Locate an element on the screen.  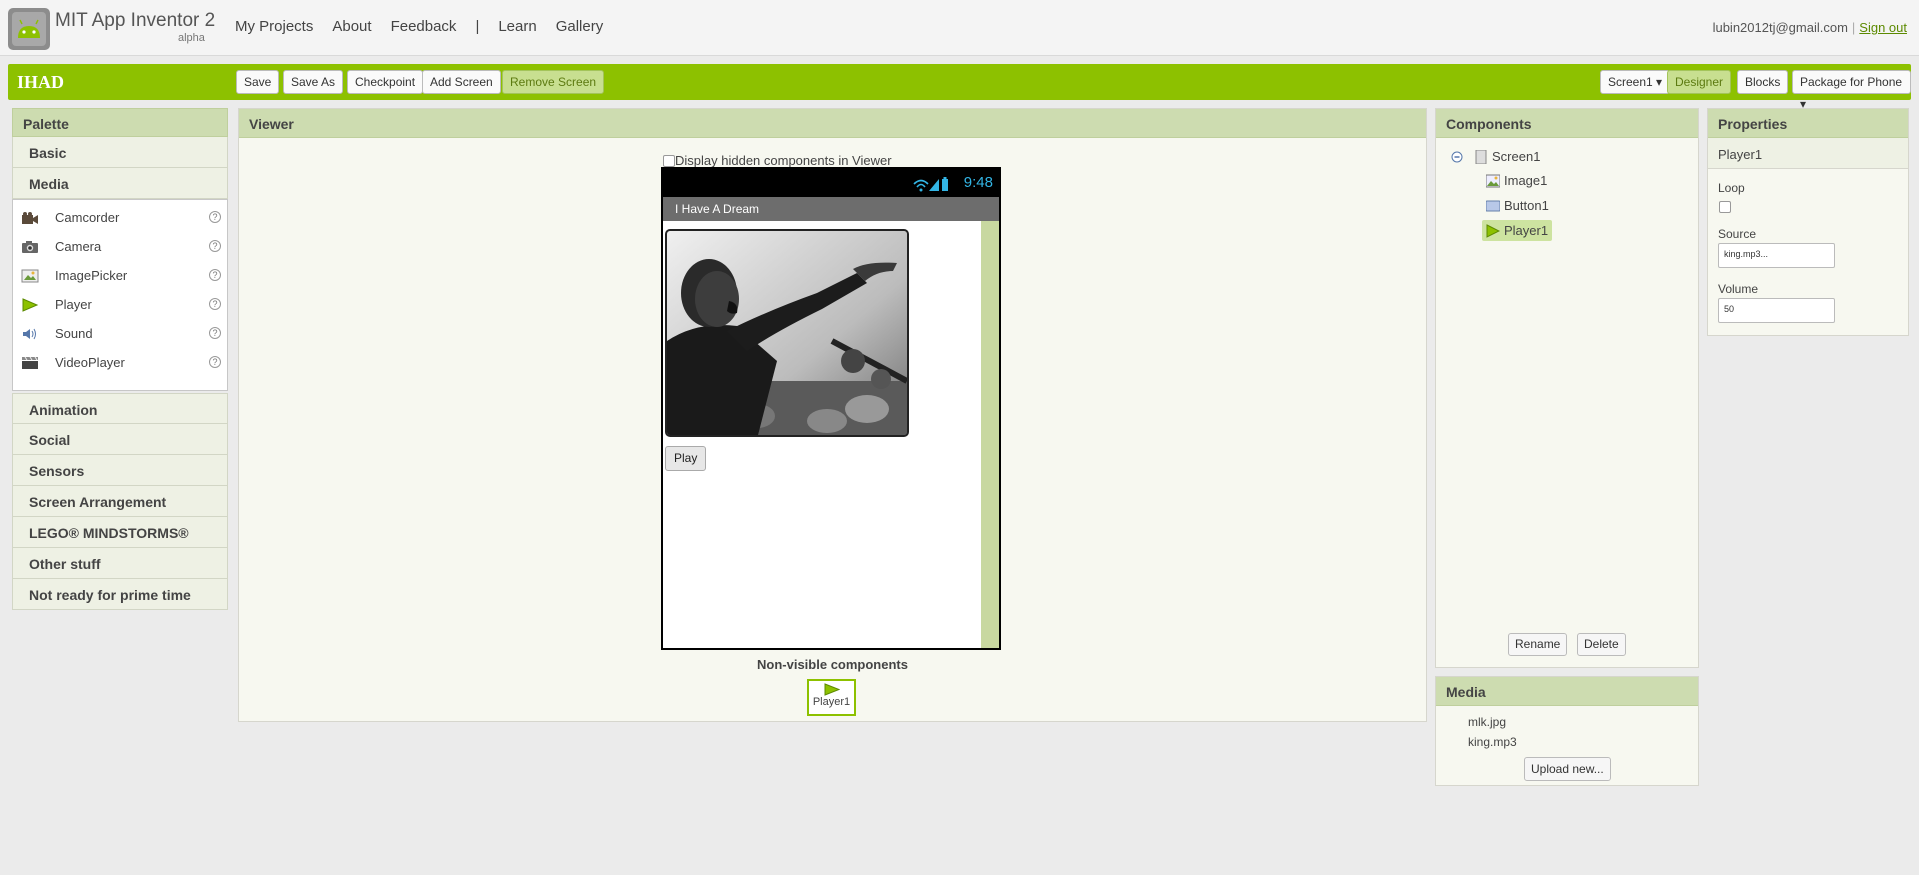
palette-category-lego-mindstorms: LEGO® MINDSTORMS® is located at coordinates (120, 532).